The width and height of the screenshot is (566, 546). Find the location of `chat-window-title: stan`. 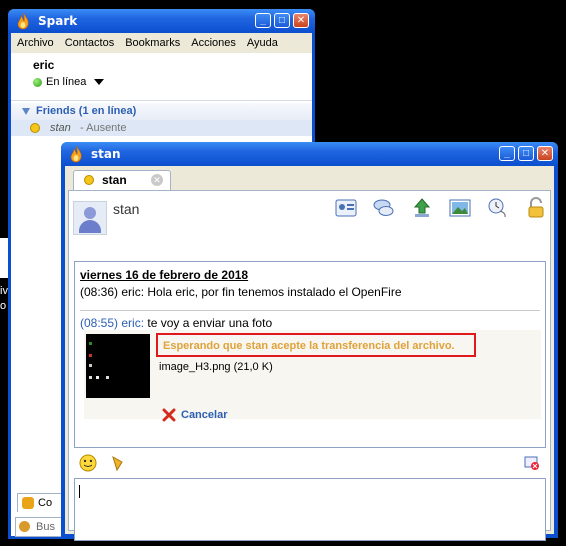

chat-window-title: stan is located at coordinates (106, 154).